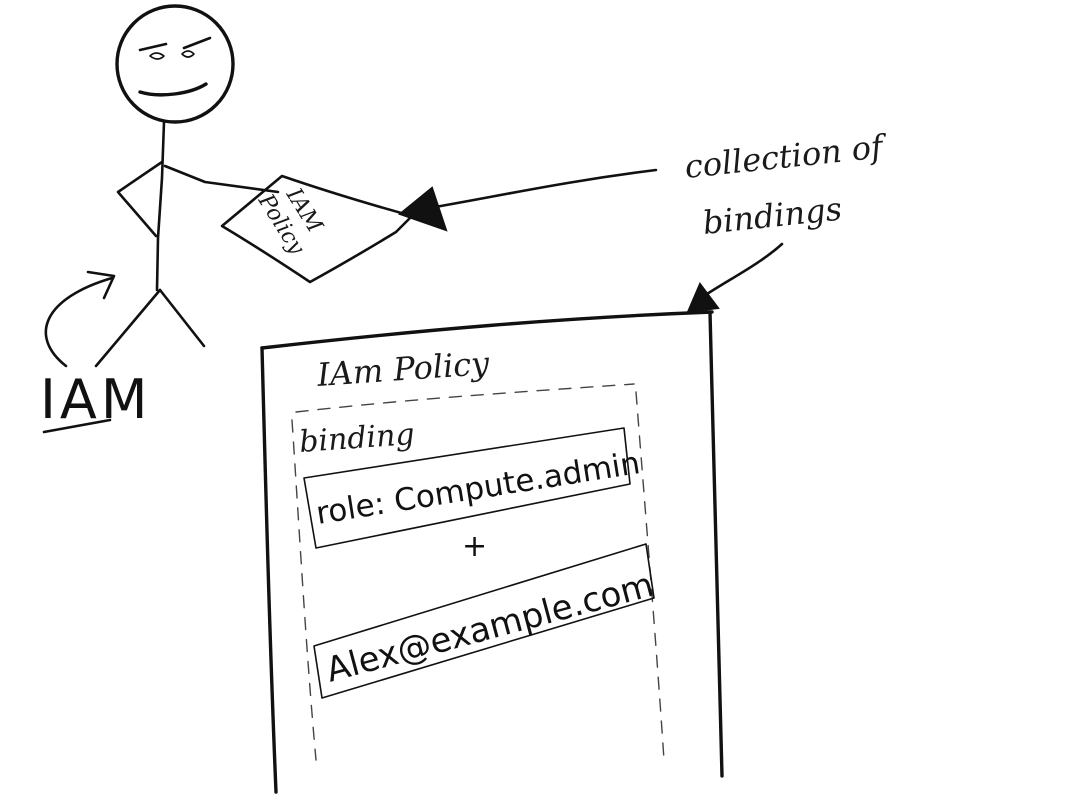 The image size is (1081, 796). I want to click on held-policy-document: IAM Policy, so click(317, 229).